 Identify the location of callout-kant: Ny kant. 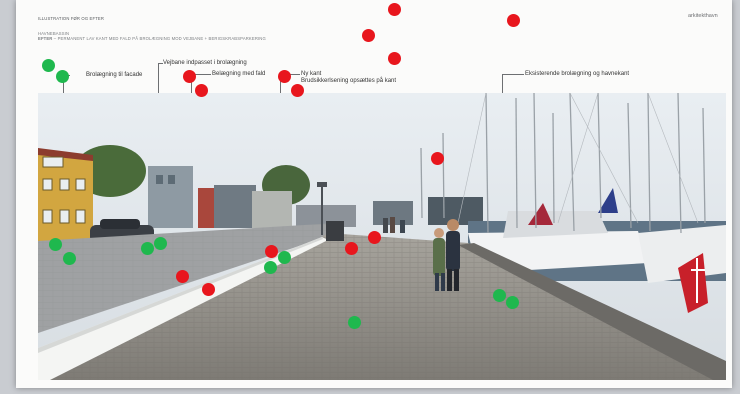
(311, 74).